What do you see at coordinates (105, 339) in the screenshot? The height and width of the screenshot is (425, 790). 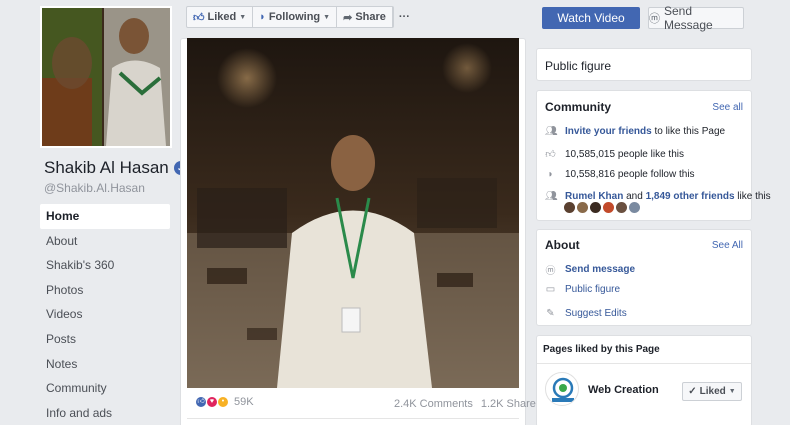 I see `nav-item-posts: Posts` at bounding box center [105, 339].